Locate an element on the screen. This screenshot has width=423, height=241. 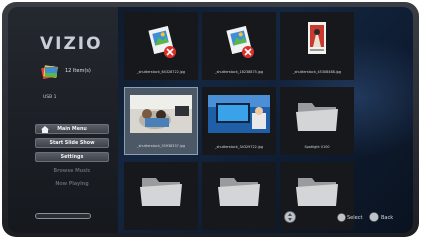
main-menu-label: Main Menu is located at coordinates (72, 129).